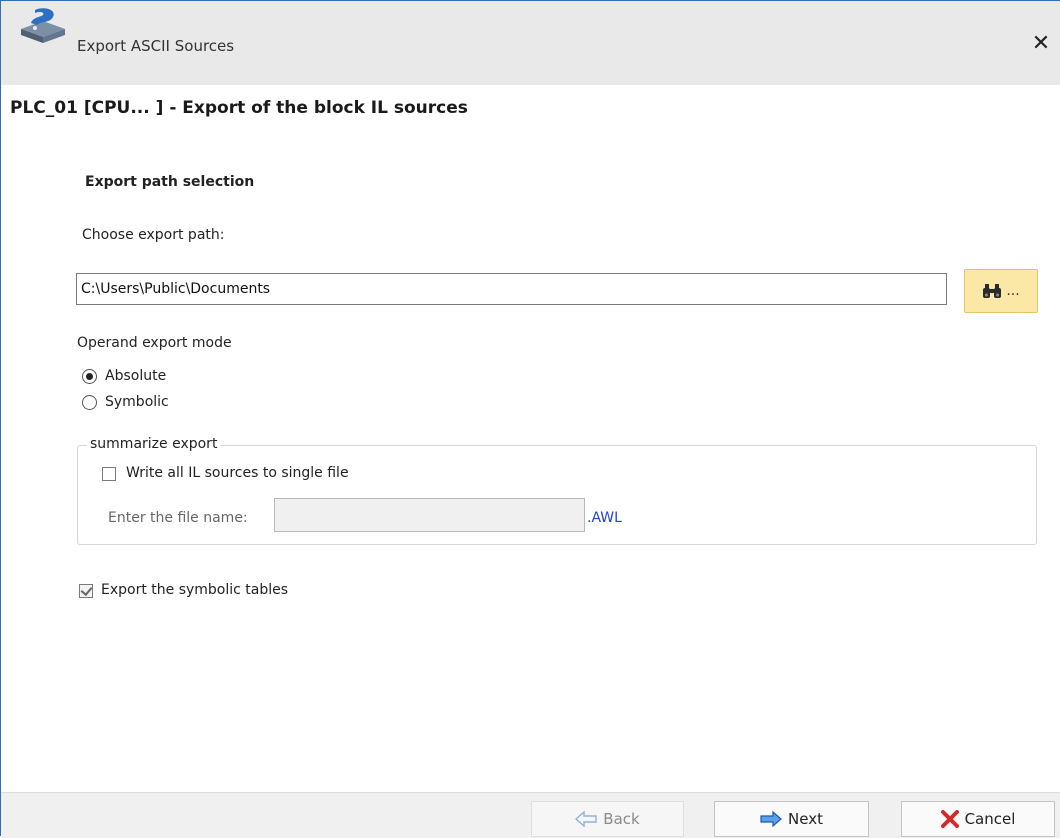 The image size is (1060, 838). I want to click on symbolic-radio-label: Symbolic, so click(137, 402).